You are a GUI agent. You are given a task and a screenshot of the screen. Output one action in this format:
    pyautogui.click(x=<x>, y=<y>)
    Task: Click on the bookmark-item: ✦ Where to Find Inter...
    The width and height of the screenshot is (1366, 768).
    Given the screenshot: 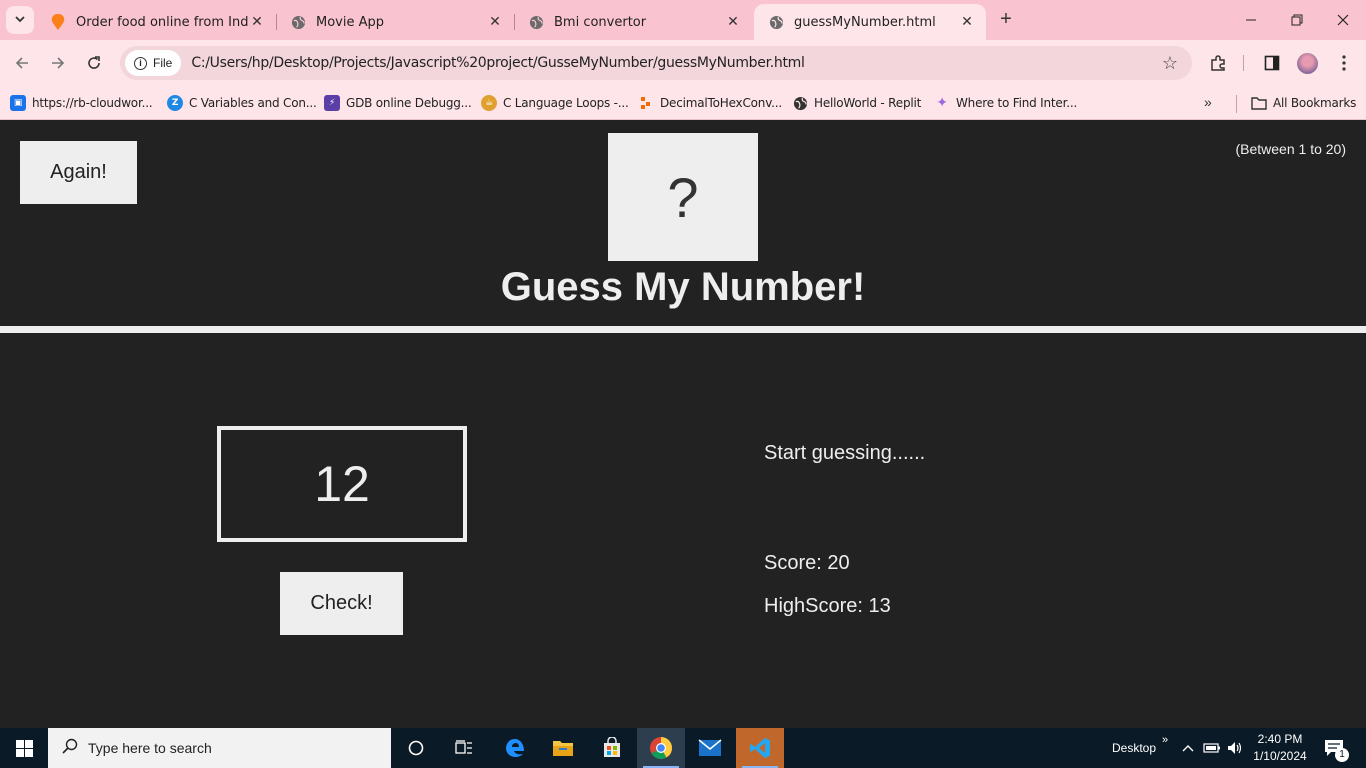 What is the action you would take?
    pyautogui.click(x=1005, y=103)
    